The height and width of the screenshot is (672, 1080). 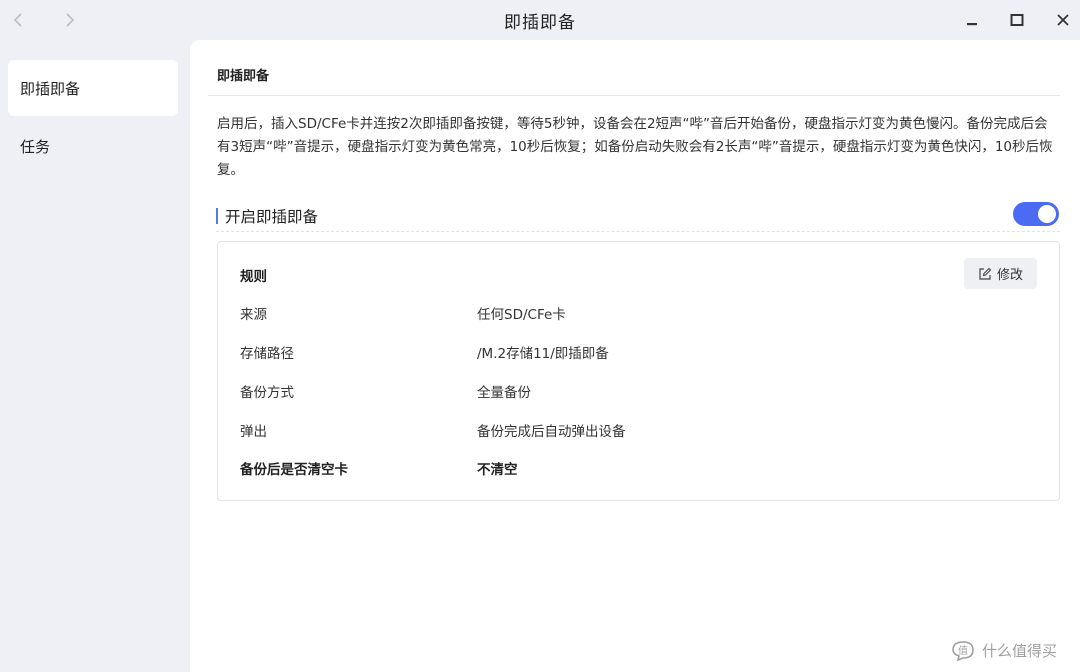 I want to click on rule-label: 备份后是否清空卡, so click(x=294, y=470).